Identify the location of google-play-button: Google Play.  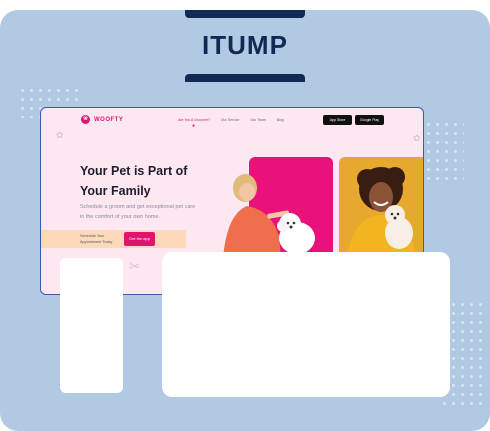
(369, 120).